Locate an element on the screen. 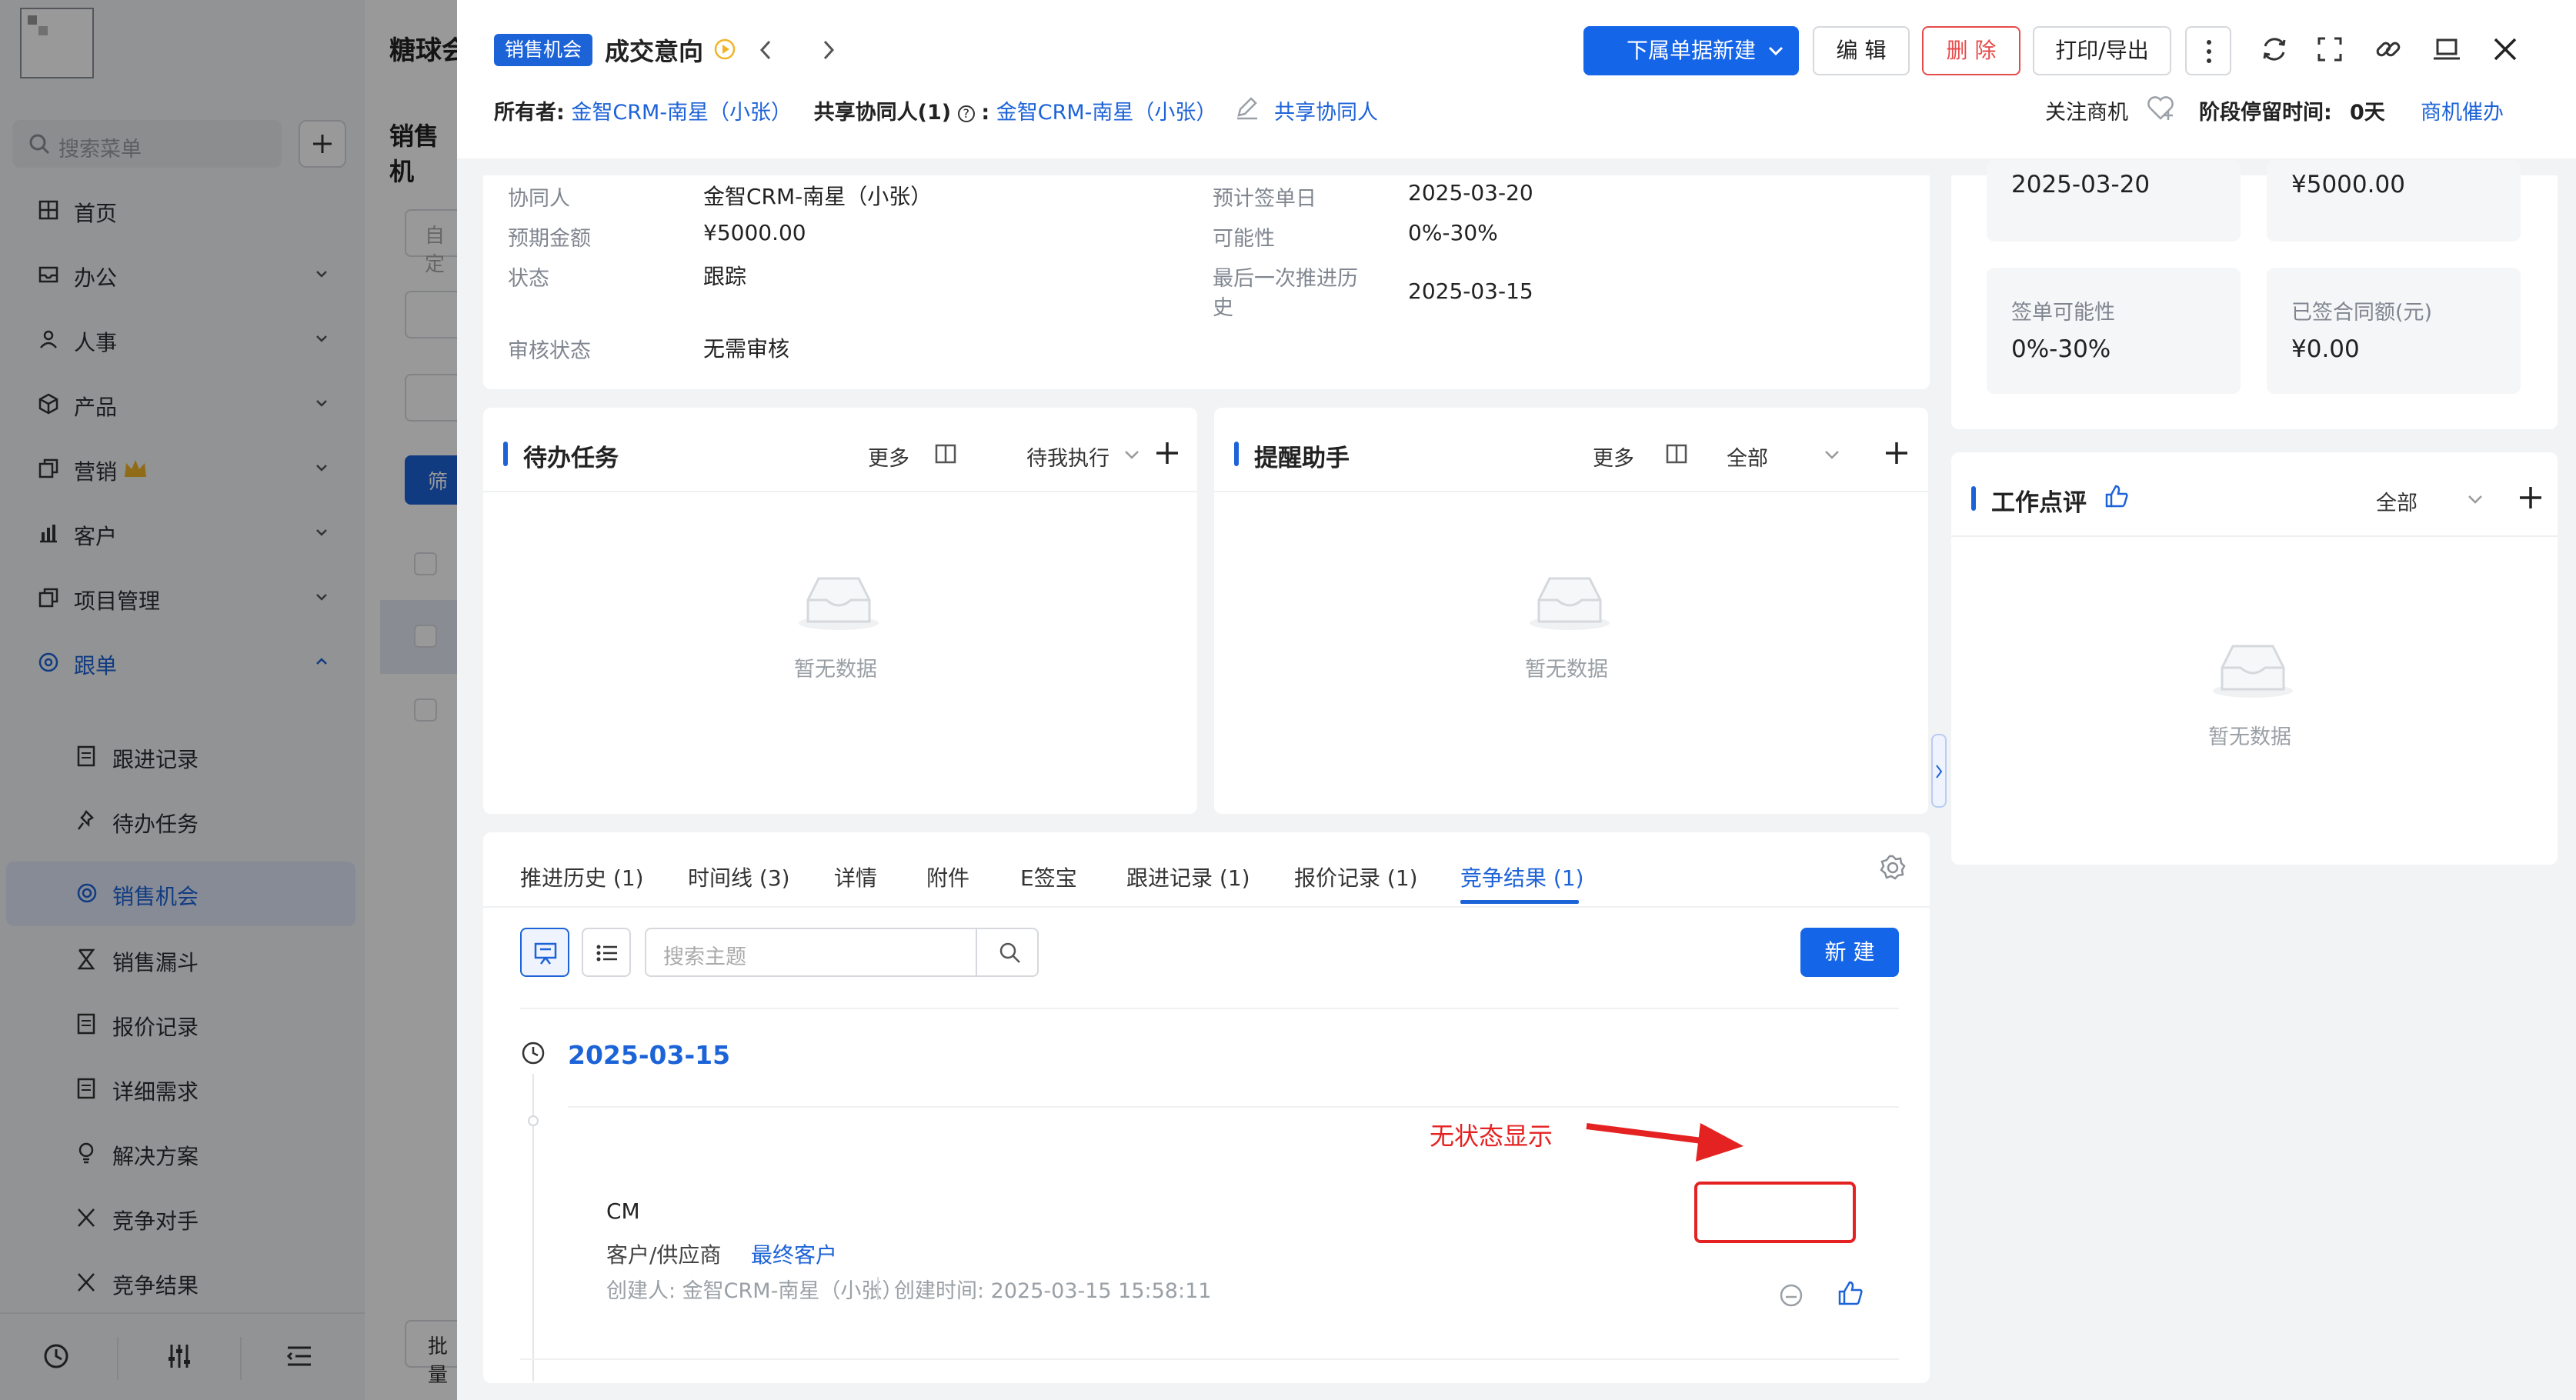  share-colon: : is located at coordinates (986, 113).